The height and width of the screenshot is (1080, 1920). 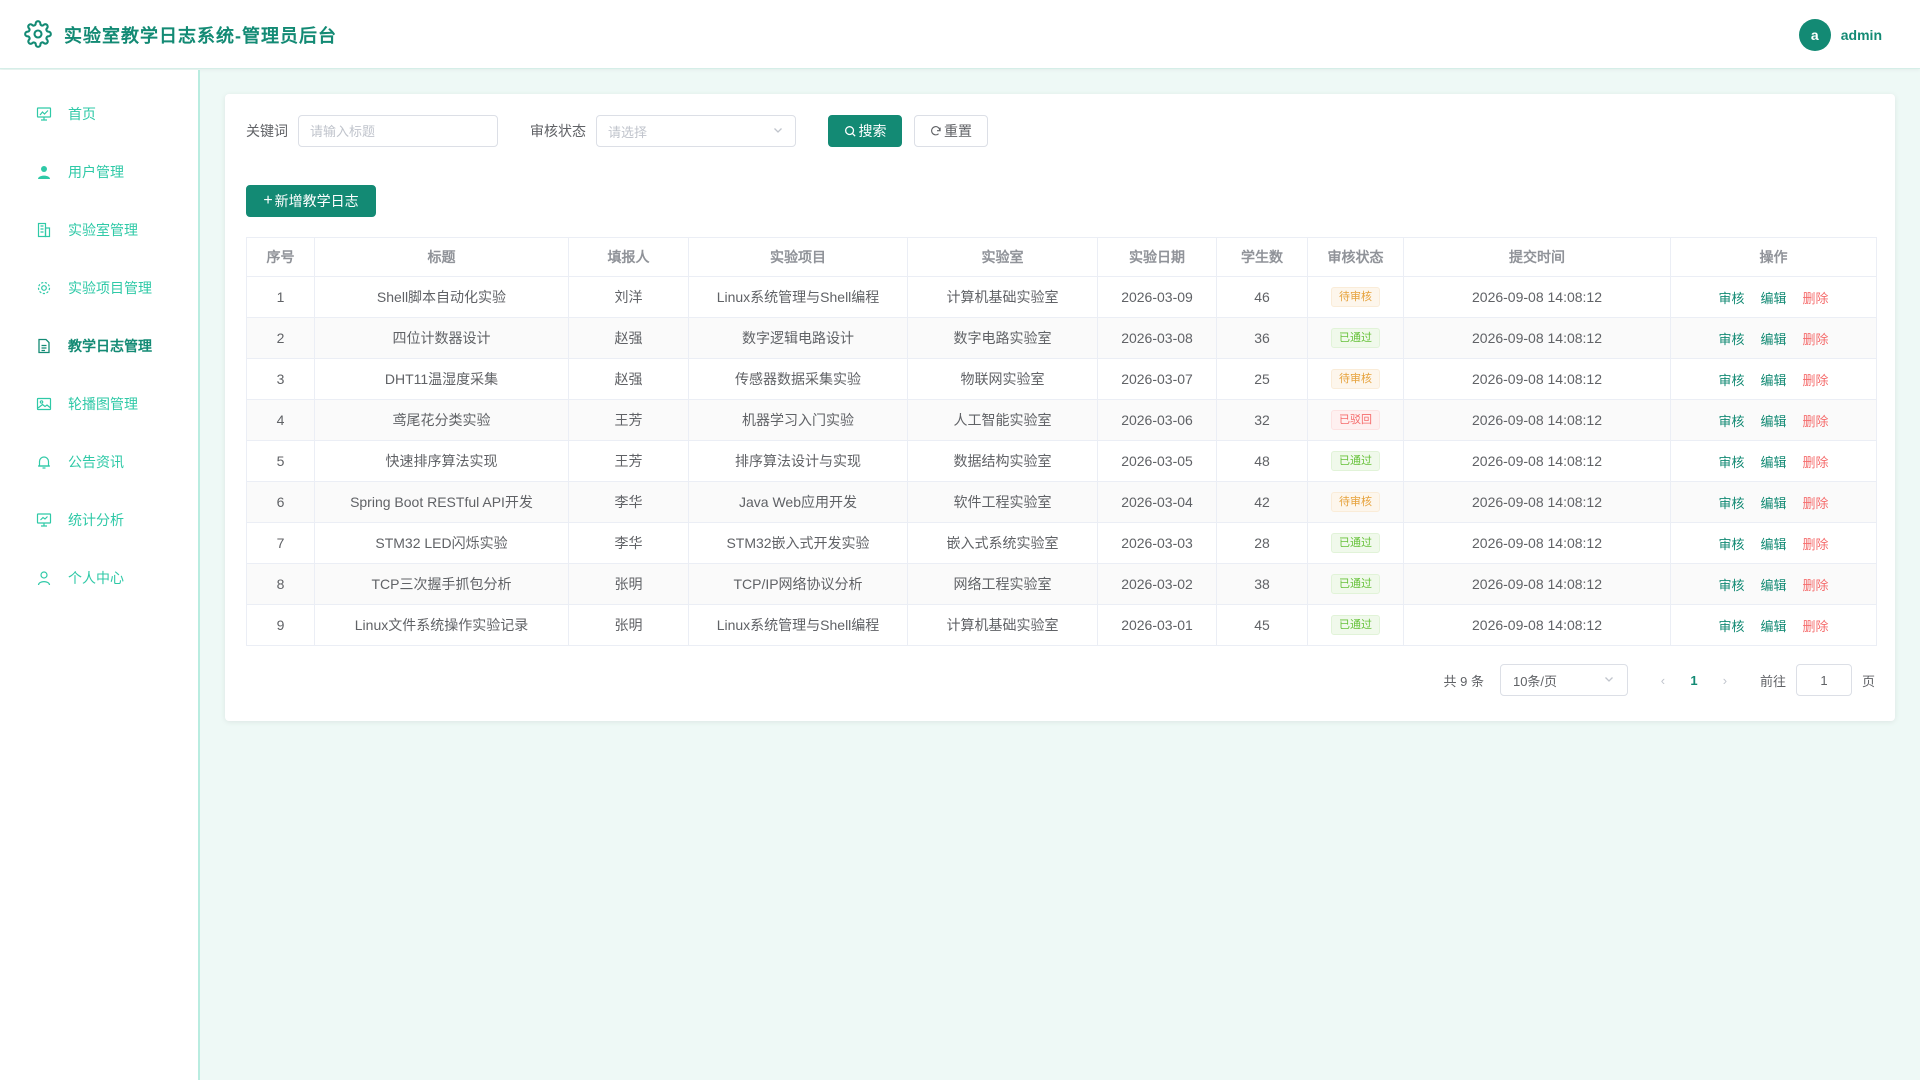 What do you see at coordinates (778, 131) in the screenshot?
I see `chevron-down-icon` at bounding box center [778, 131].